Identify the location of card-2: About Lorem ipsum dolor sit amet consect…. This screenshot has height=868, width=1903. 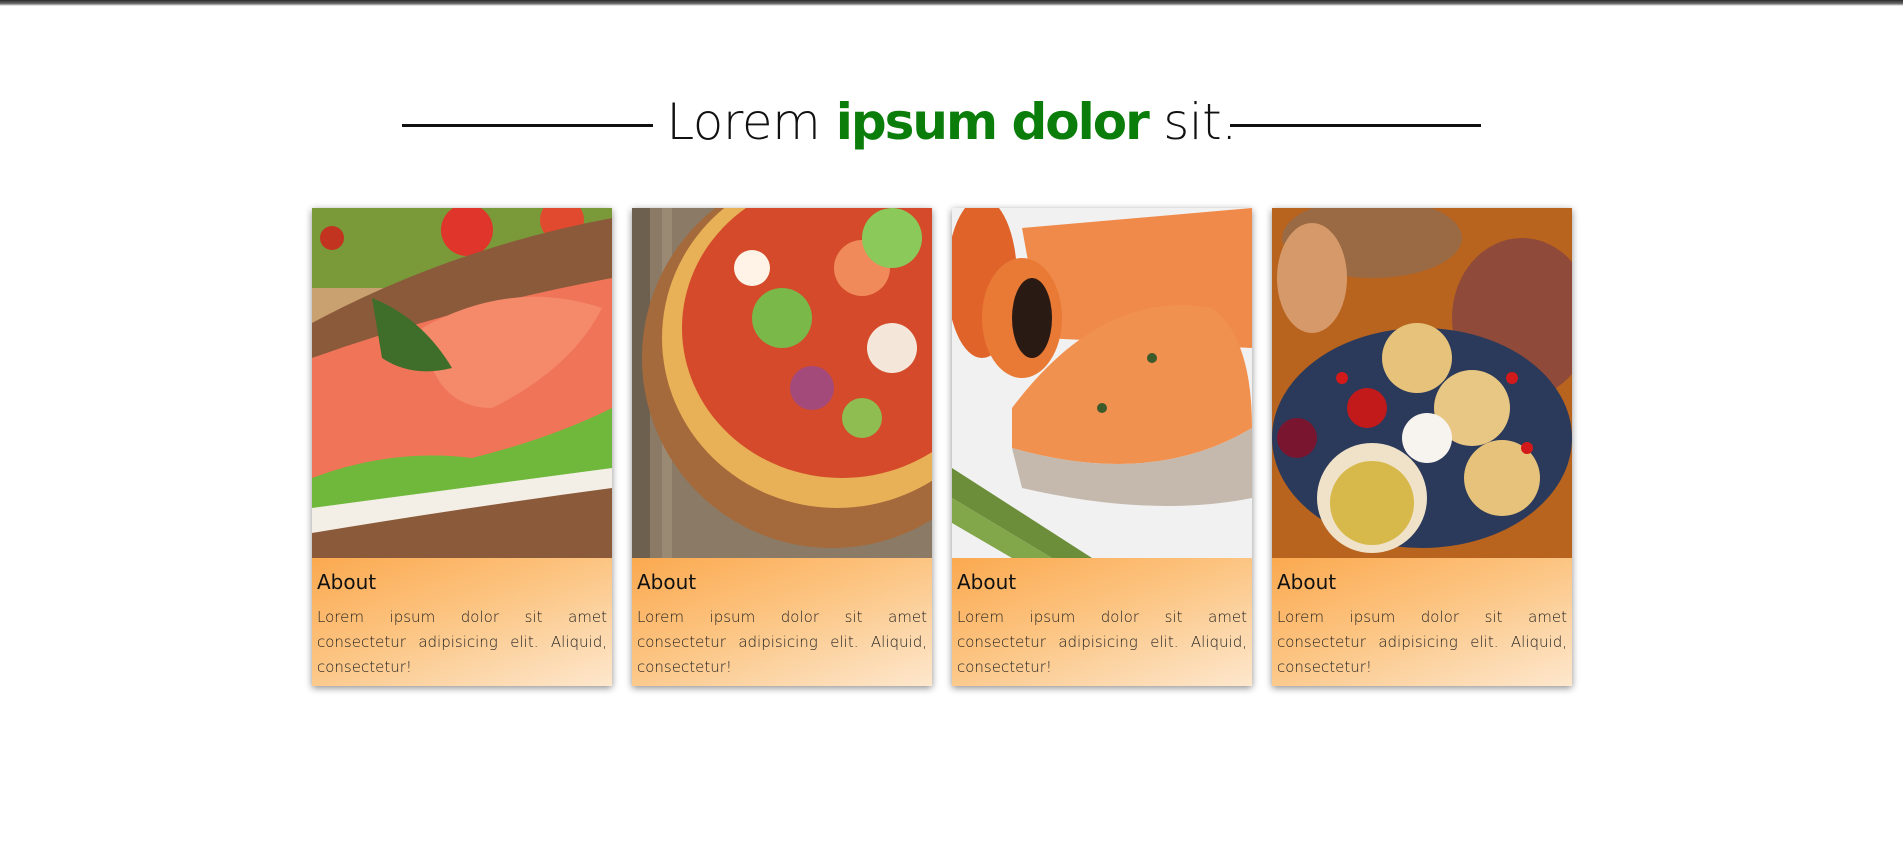
(782, 447).